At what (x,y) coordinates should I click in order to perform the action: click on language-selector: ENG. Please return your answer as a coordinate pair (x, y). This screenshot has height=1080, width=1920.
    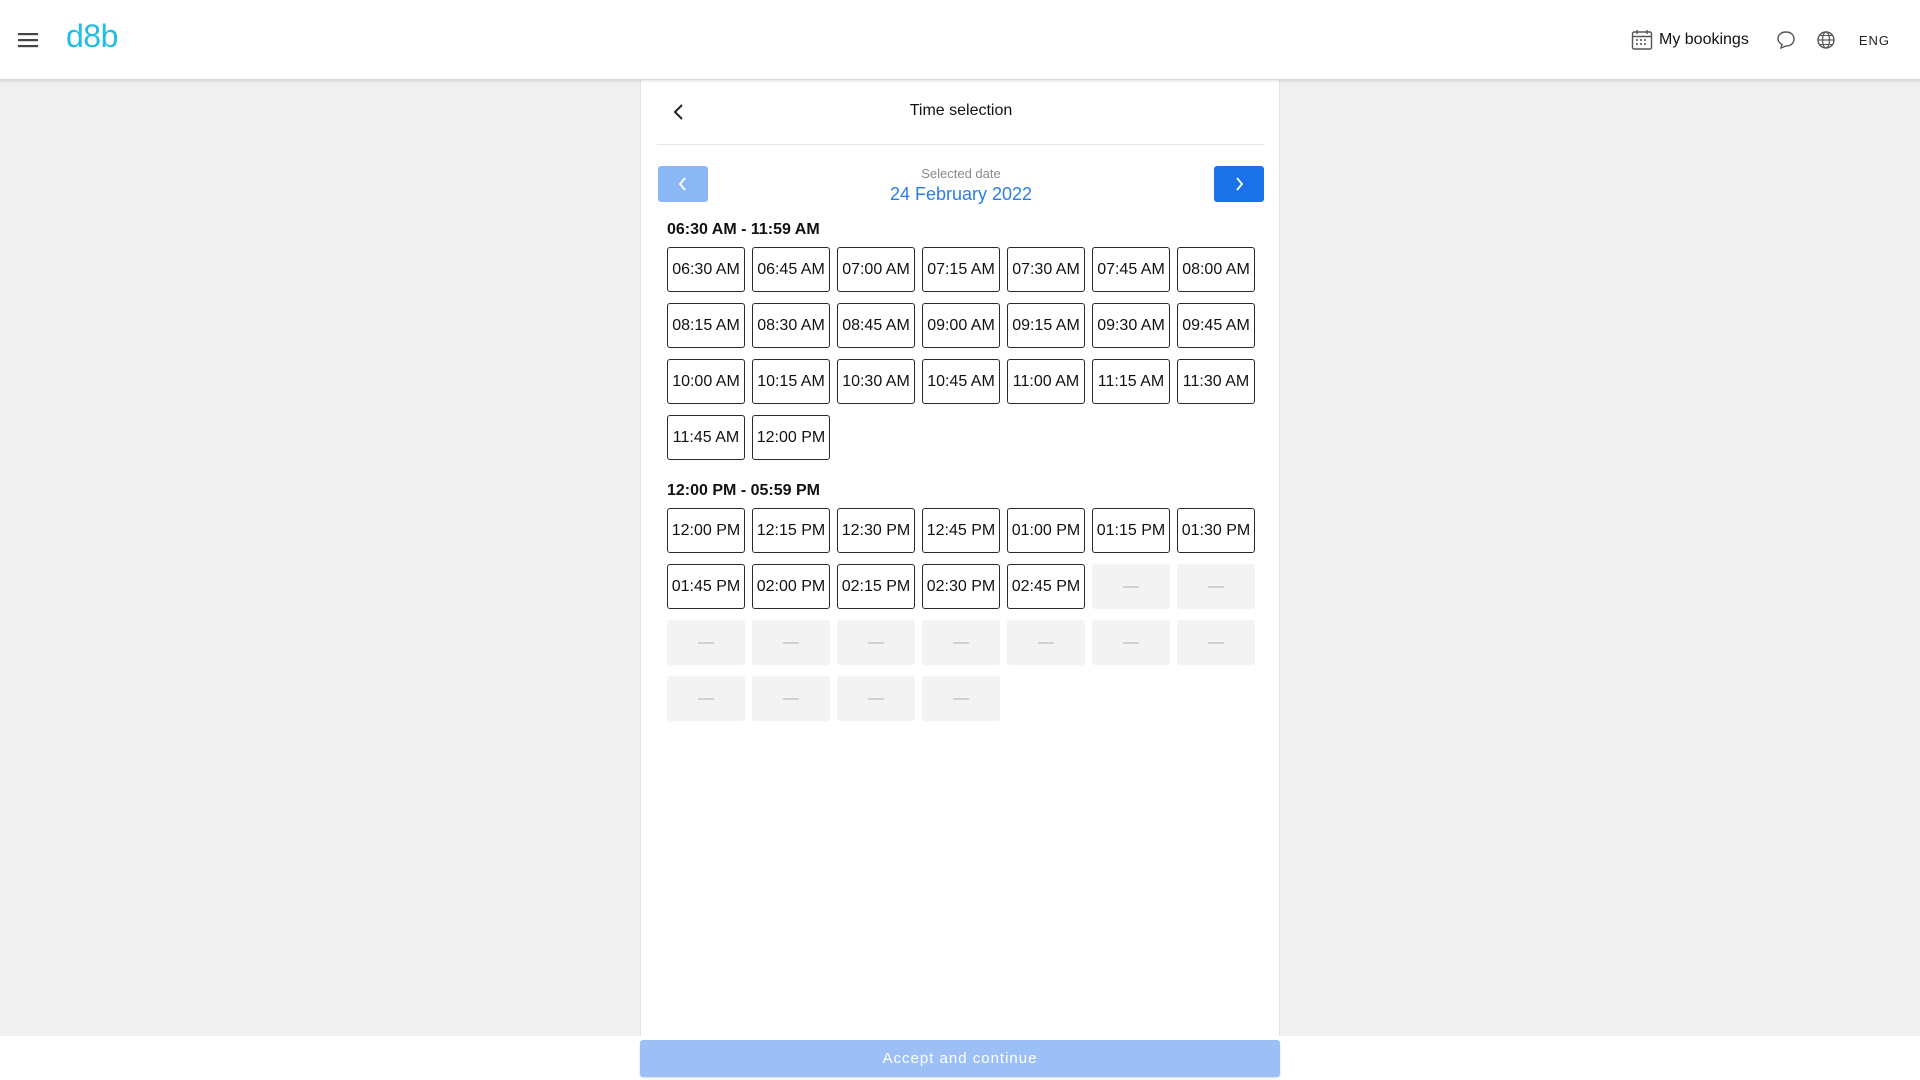
    Looking at the image, I should click on (1874, 40).